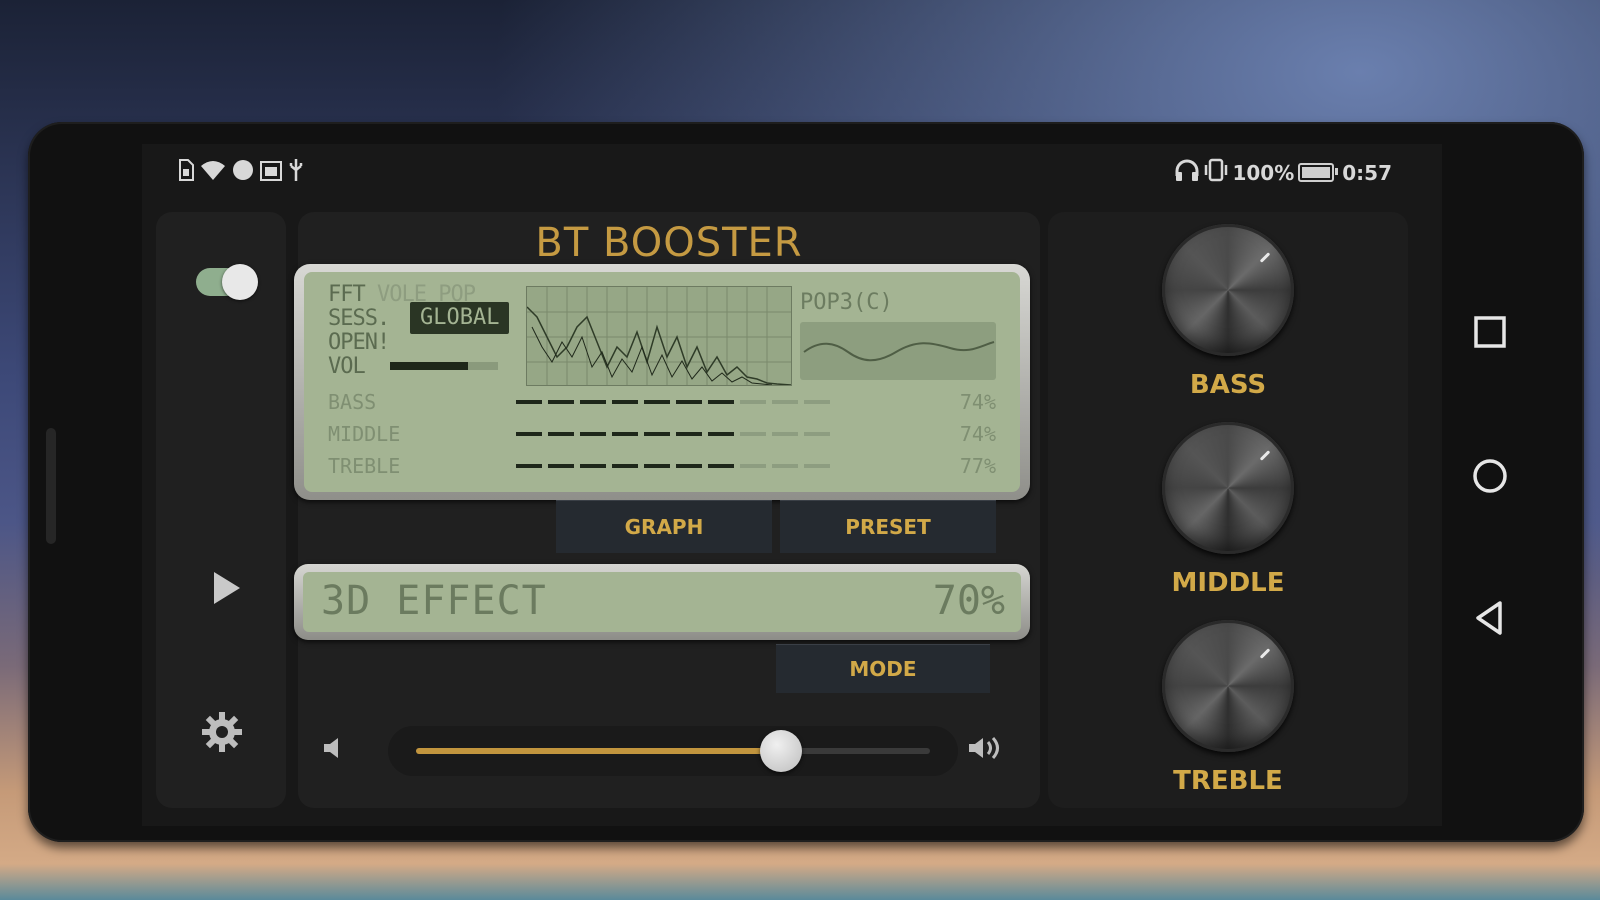  I want to click on battery-percent: 100%, so click(1263, 172).